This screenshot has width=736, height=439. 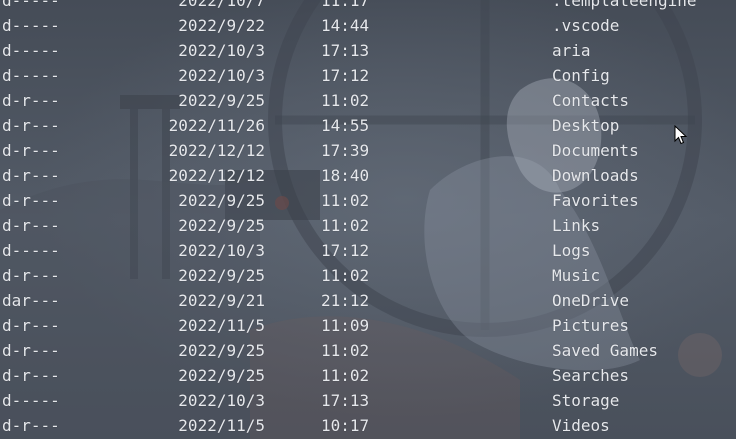 I want to click on name-cell: Contacts, so click(x=591, y=100).